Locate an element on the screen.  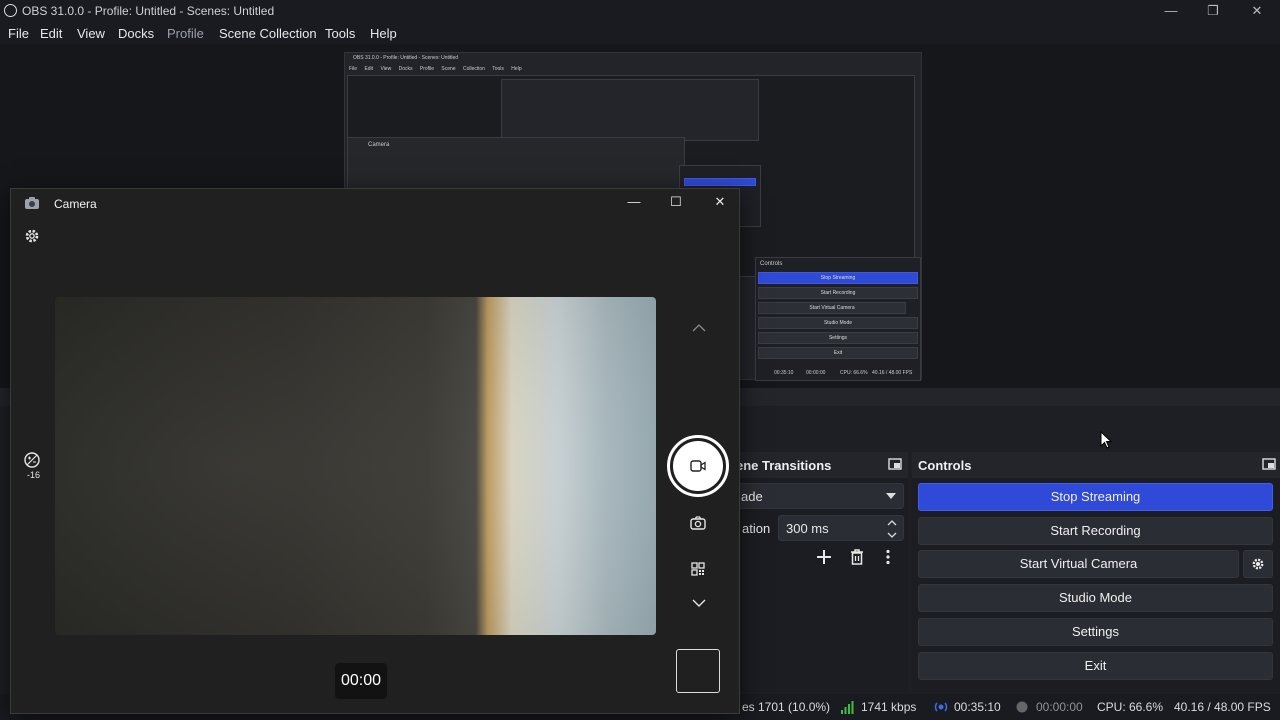
video-mode-icon is located at coordinates (698, 466).